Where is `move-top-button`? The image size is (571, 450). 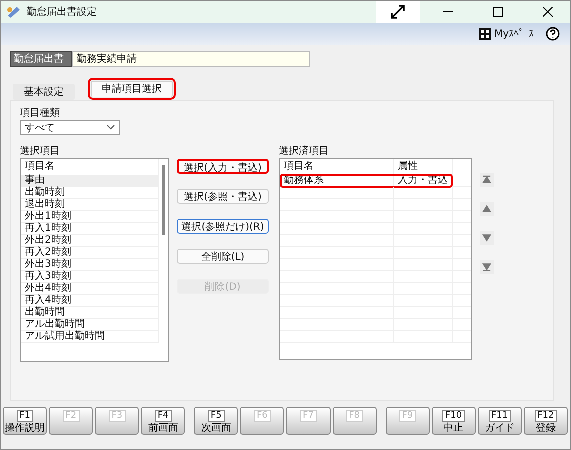
move-top-button is located at coordinates (487, 180).